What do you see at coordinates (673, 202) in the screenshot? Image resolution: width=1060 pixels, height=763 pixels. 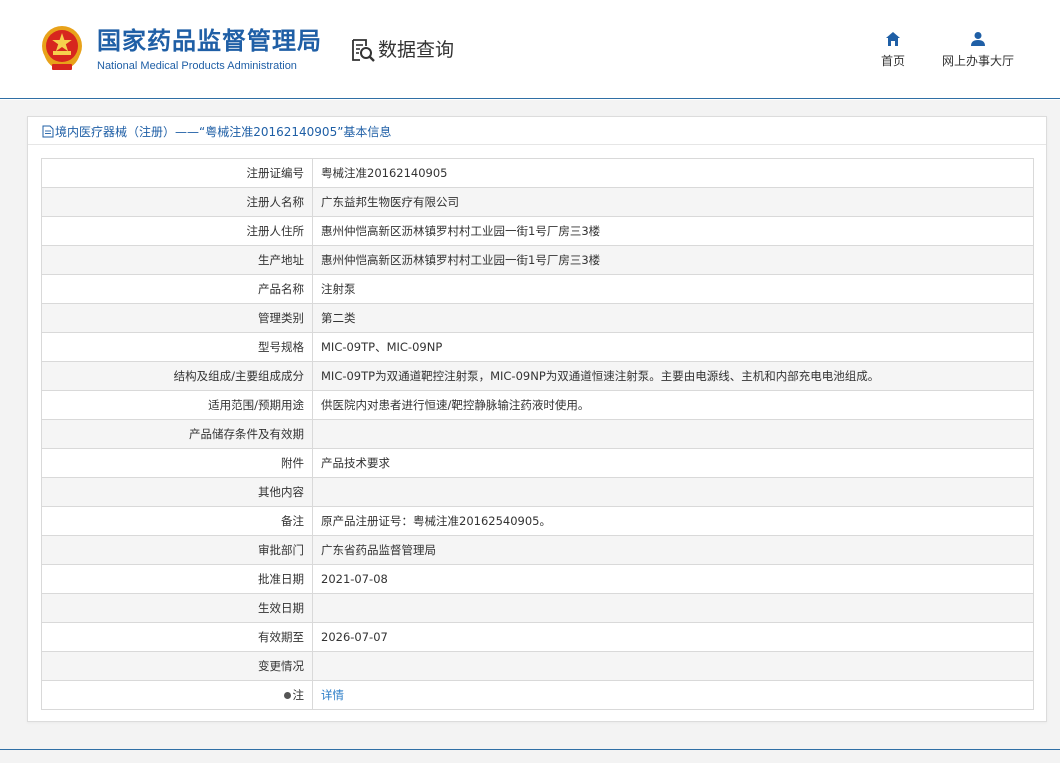 I see `row-value: 广东益邦生物医疗有限公司` at bounding box center [673, 202].